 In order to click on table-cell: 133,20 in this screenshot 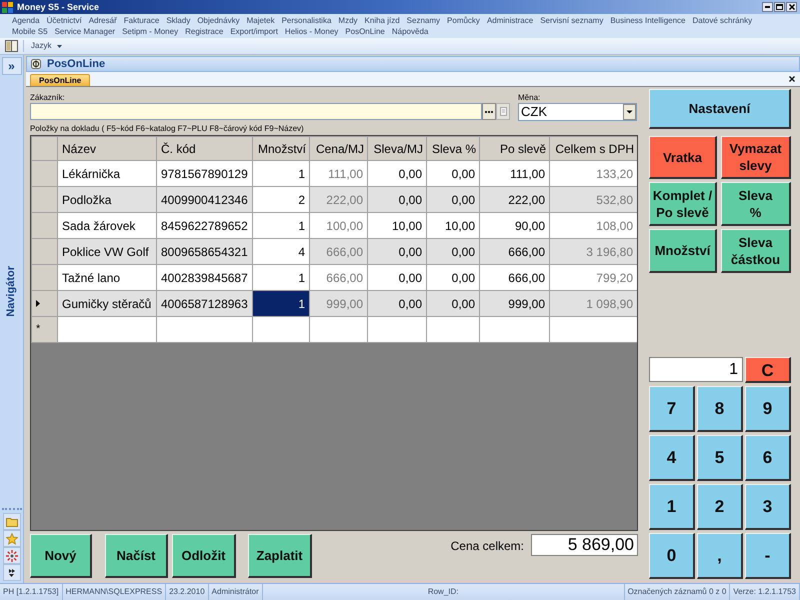, I will do `click(593, 173)`.